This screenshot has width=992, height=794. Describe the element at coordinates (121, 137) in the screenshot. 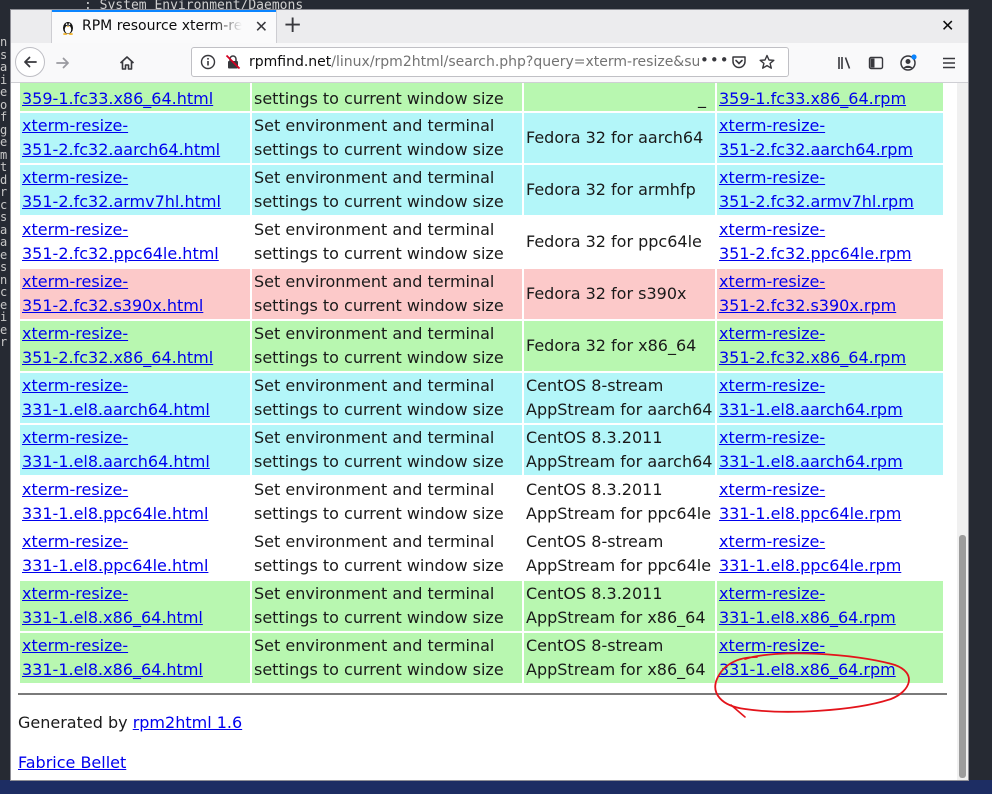

I see `package-link: xterm-resize- 351-2.fc32.aarch64.html` at that location.